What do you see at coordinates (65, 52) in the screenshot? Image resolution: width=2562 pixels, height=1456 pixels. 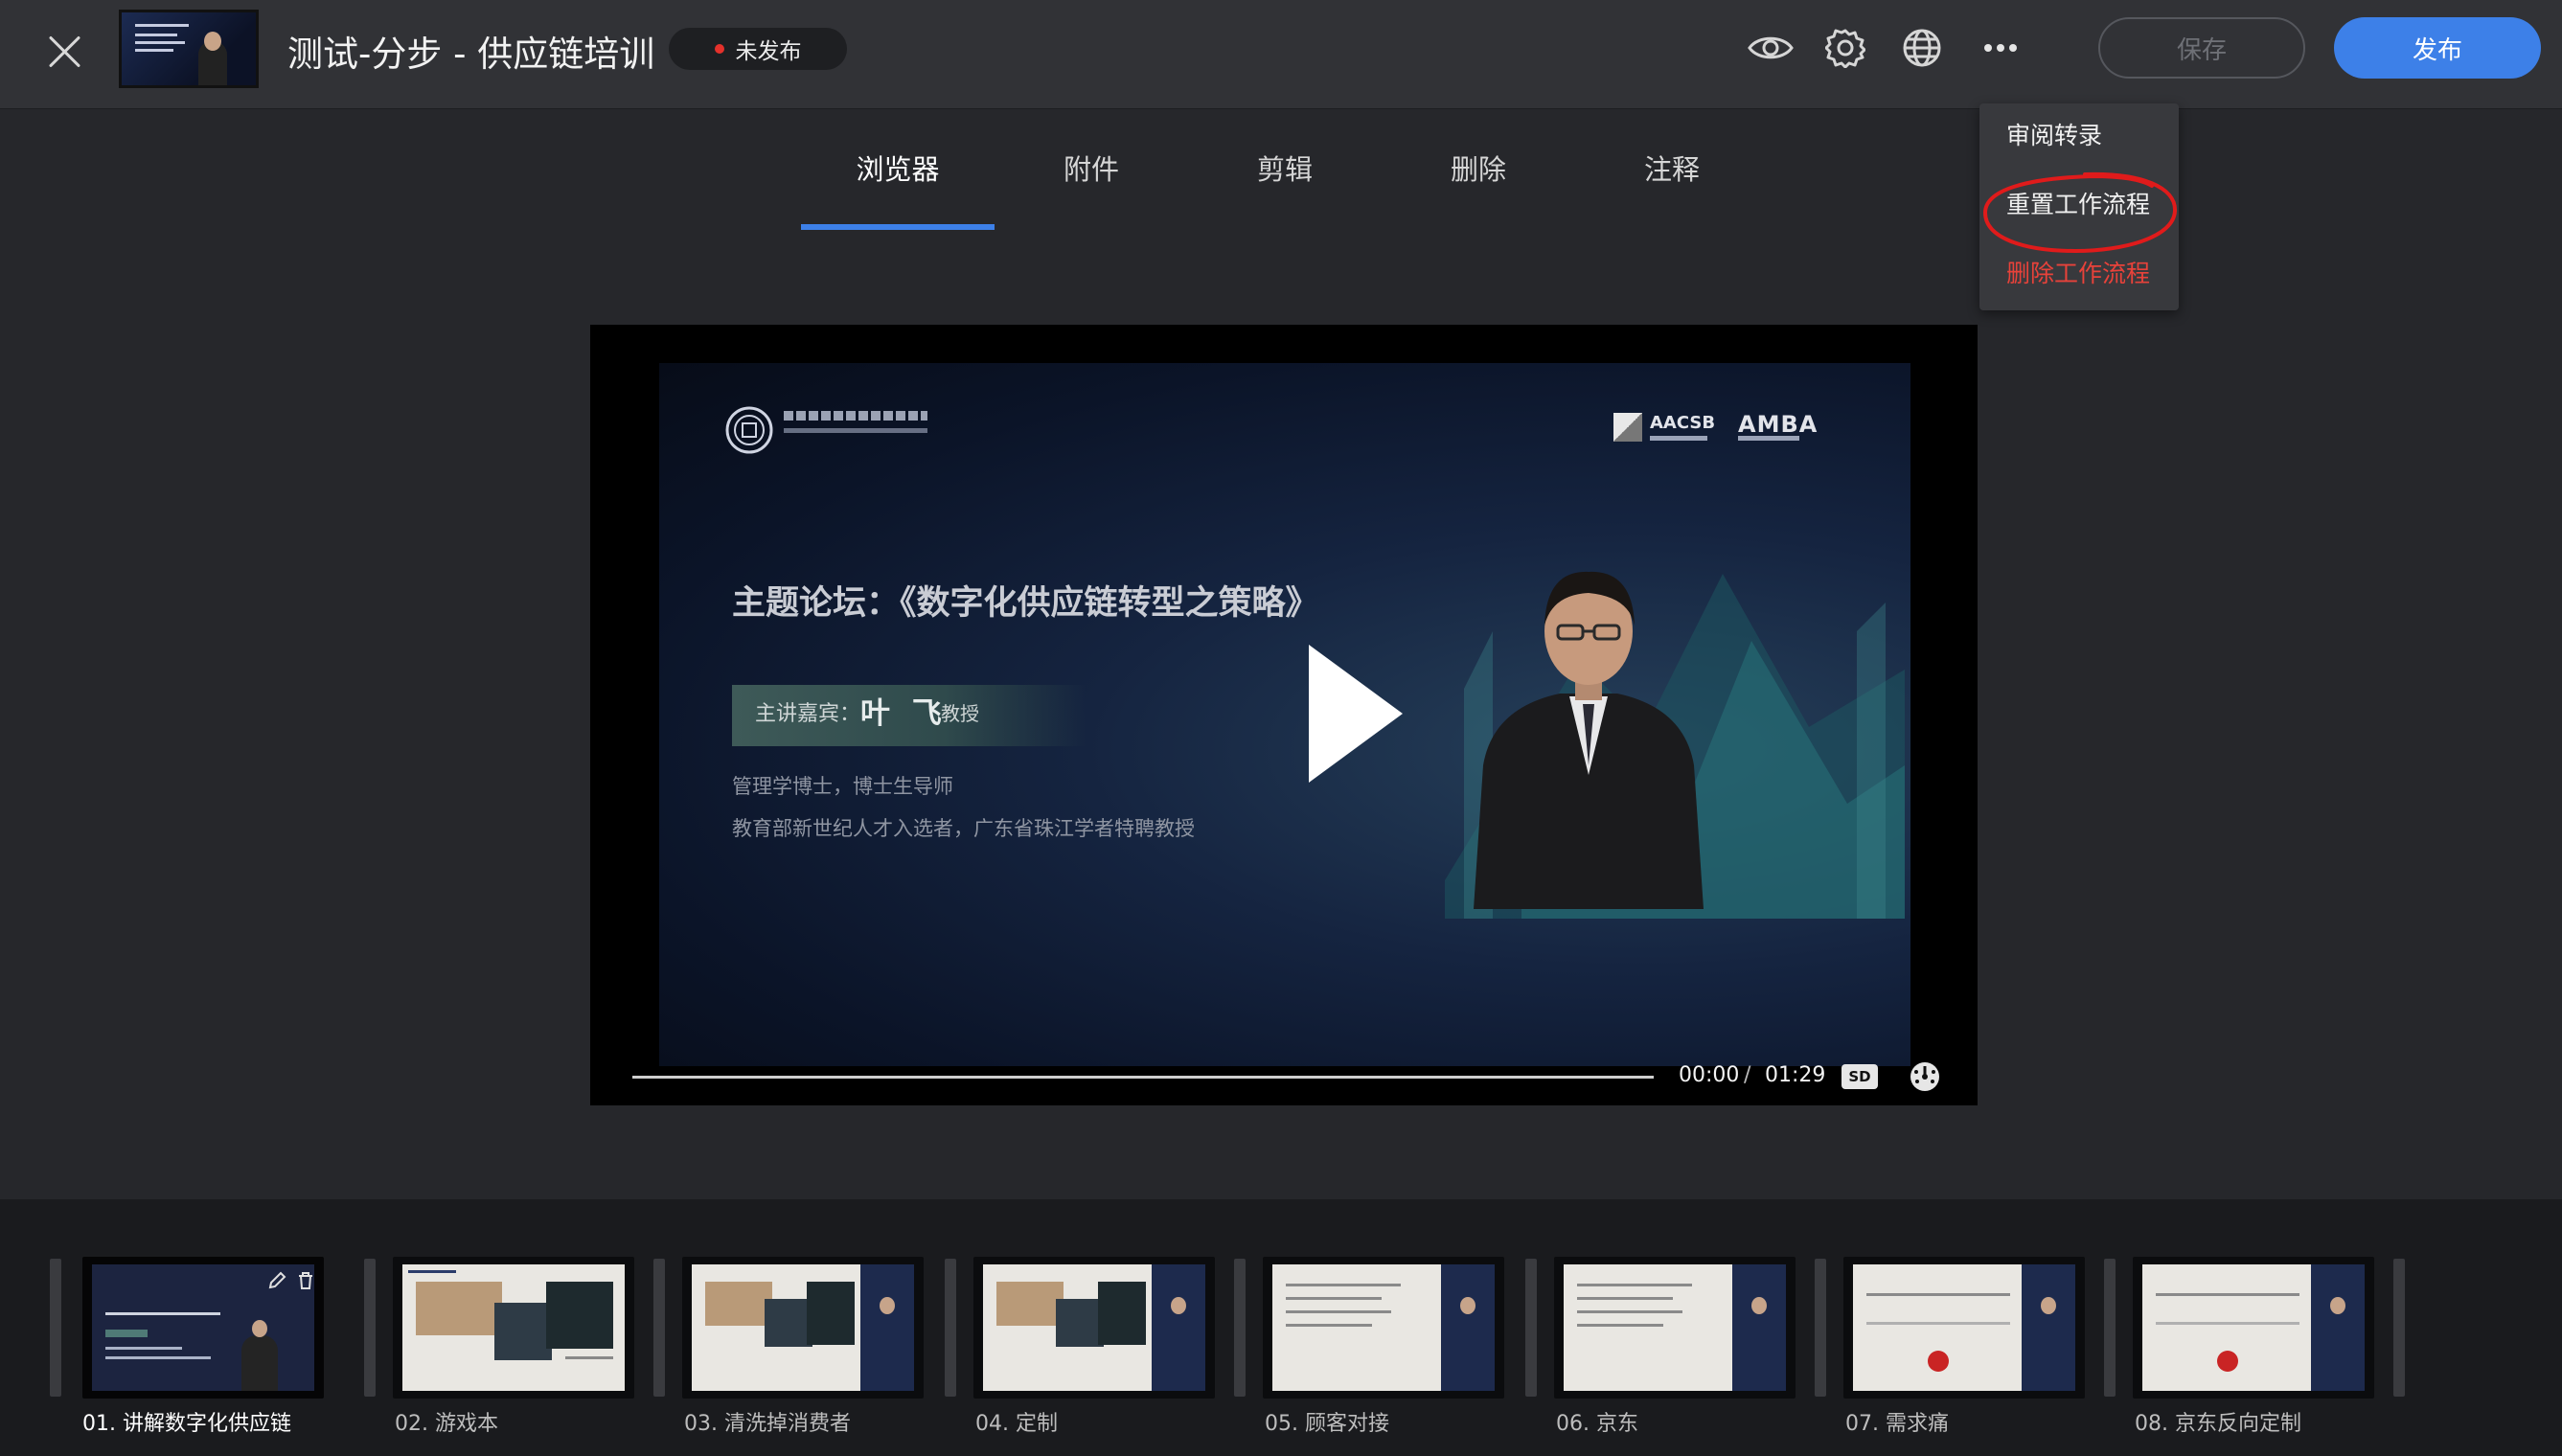 I see `close-icon` at bounding box center [65, 52].